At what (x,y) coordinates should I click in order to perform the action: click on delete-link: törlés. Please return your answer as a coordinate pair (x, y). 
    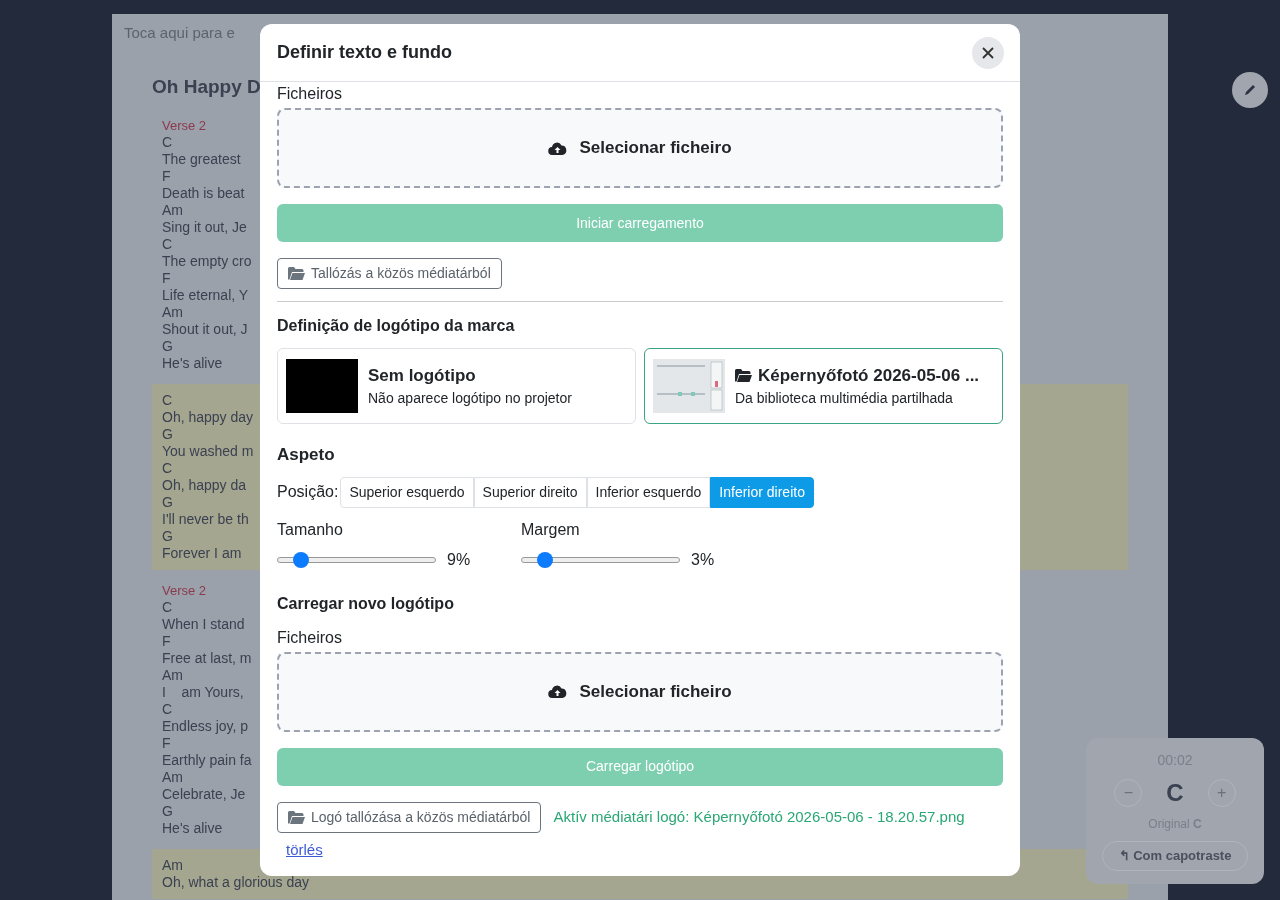
    Looking at the image, I should click on (304, 849).